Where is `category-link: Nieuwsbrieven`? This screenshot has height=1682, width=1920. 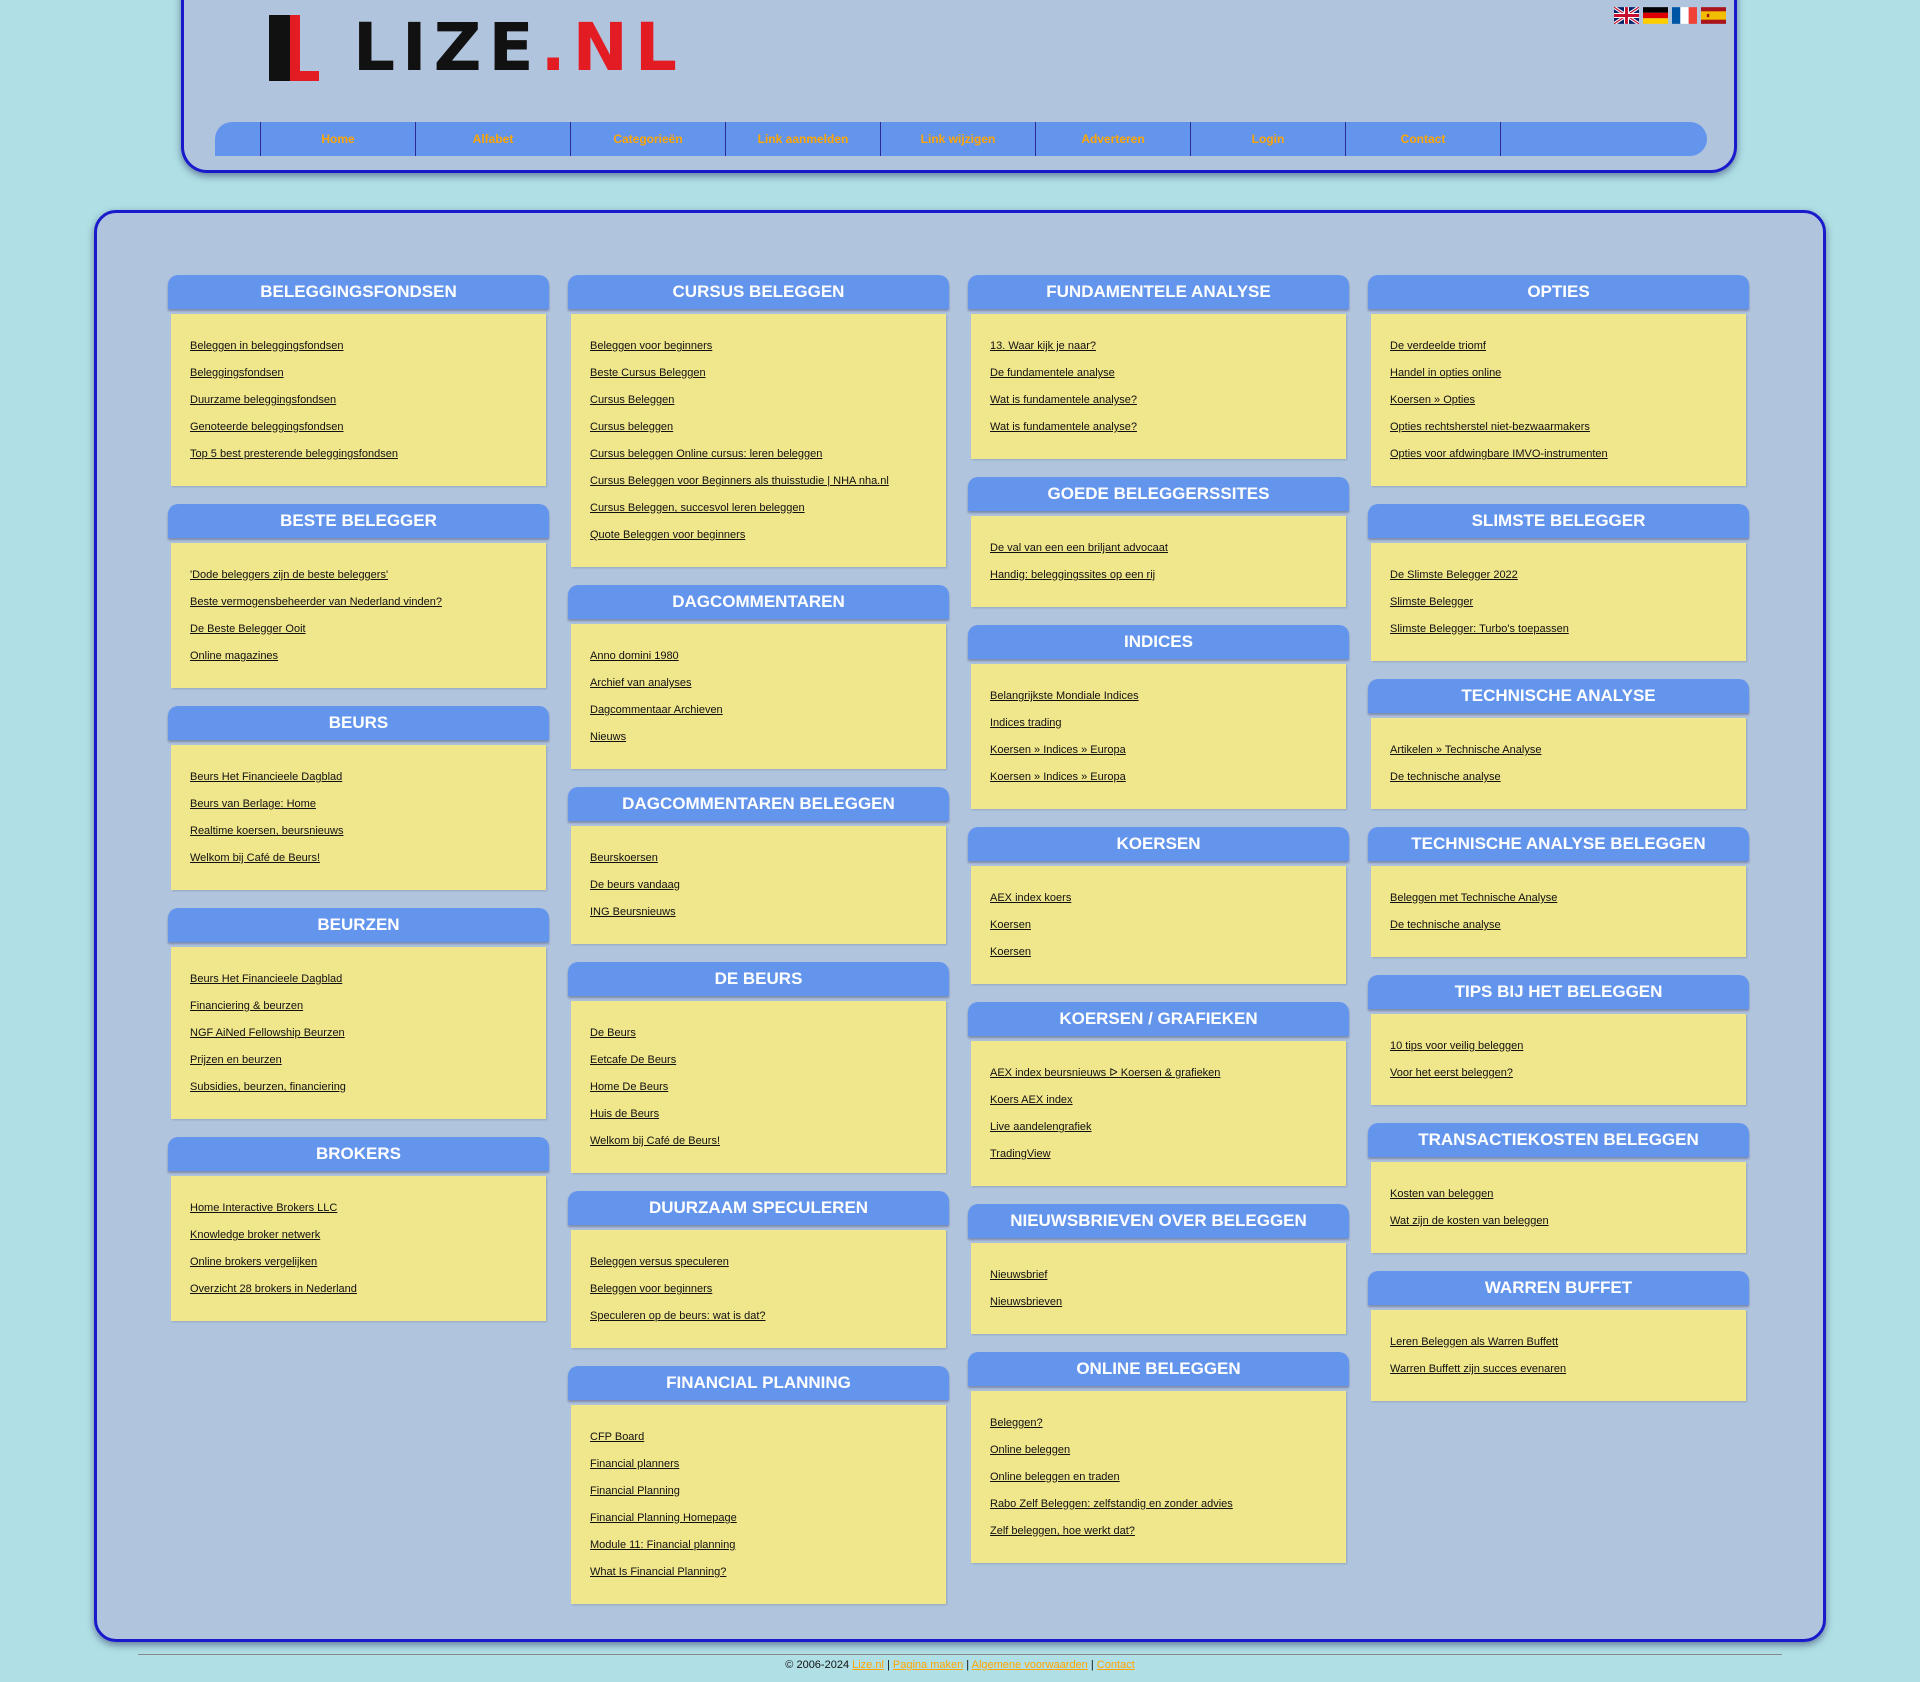
category-link: Nieuwsbrieven is located at coordinates (1158, 1302).